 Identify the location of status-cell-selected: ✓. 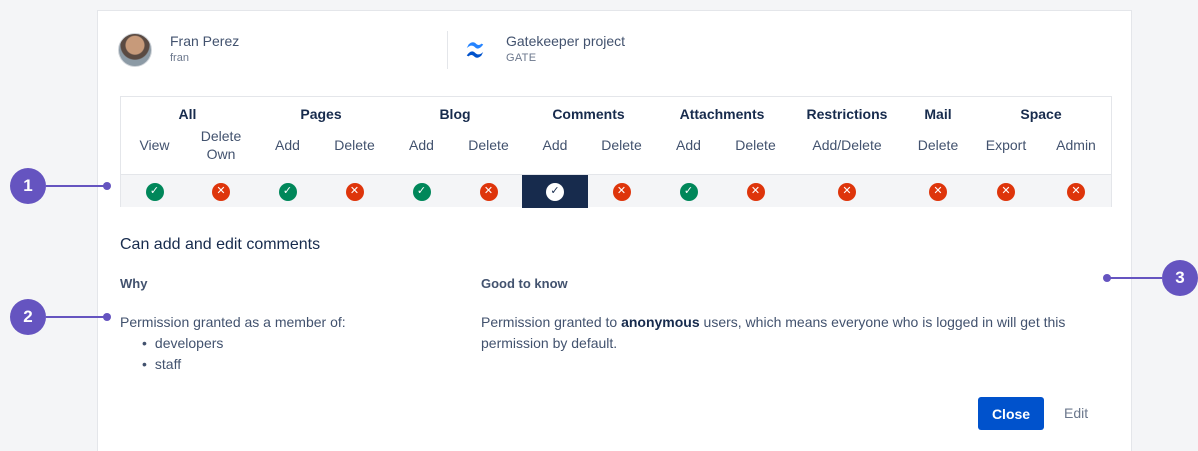
(555, 191).